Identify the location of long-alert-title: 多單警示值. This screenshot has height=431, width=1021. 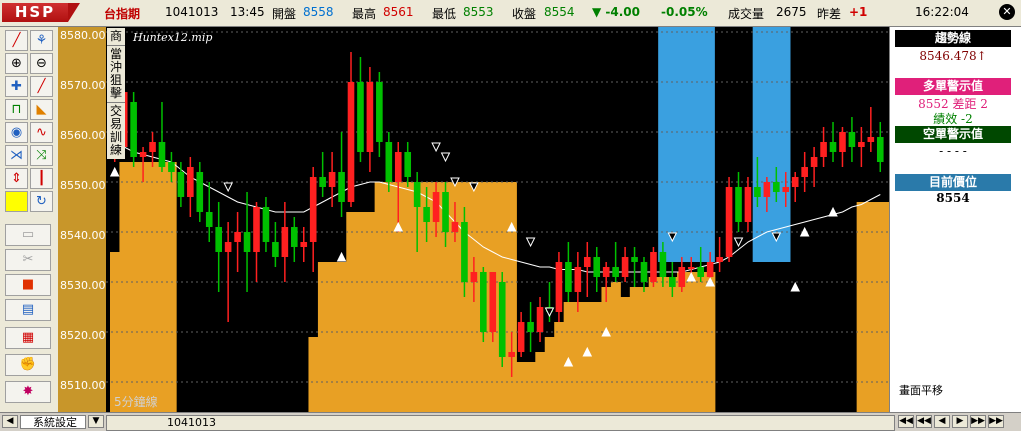
(953, 86).